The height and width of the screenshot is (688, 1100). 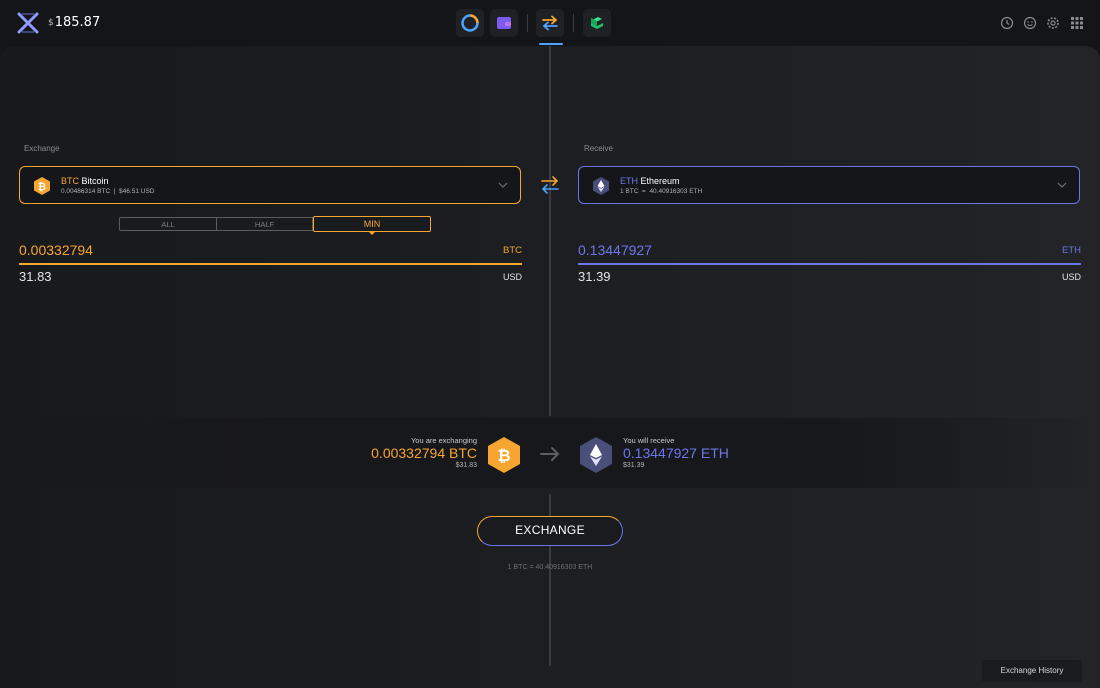 I want to click on amount-tab-all: ALL, so click(x=168, y=224).